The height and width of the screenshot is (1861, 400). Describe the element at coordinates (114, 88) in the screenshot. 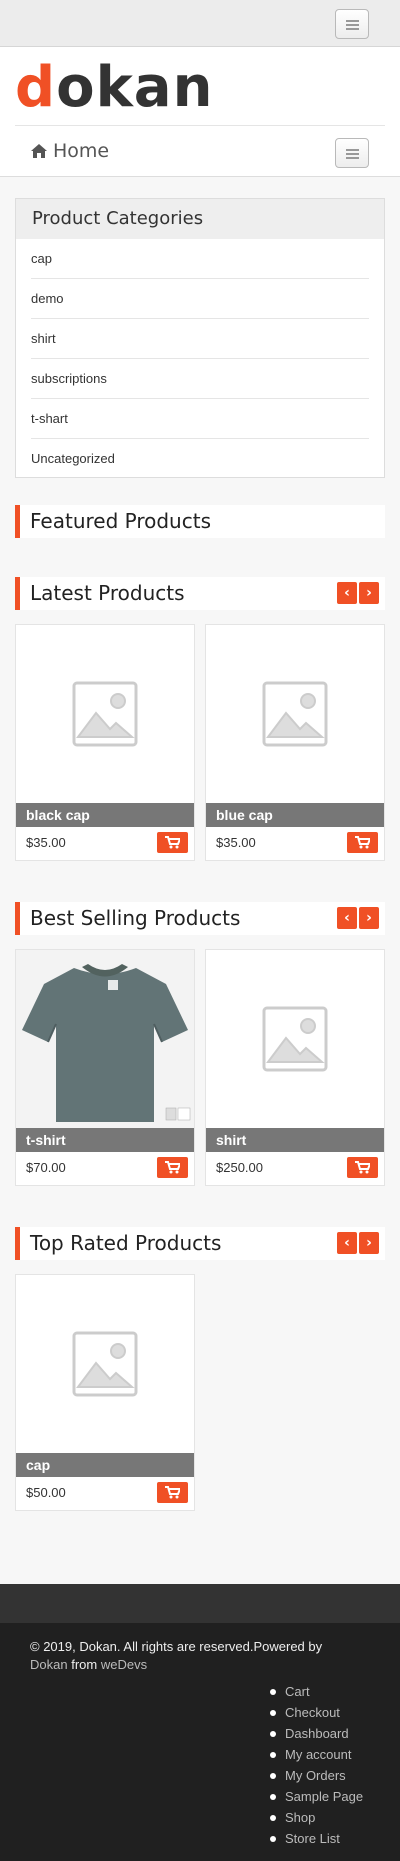

I see `site-logo: dokan` at that location.